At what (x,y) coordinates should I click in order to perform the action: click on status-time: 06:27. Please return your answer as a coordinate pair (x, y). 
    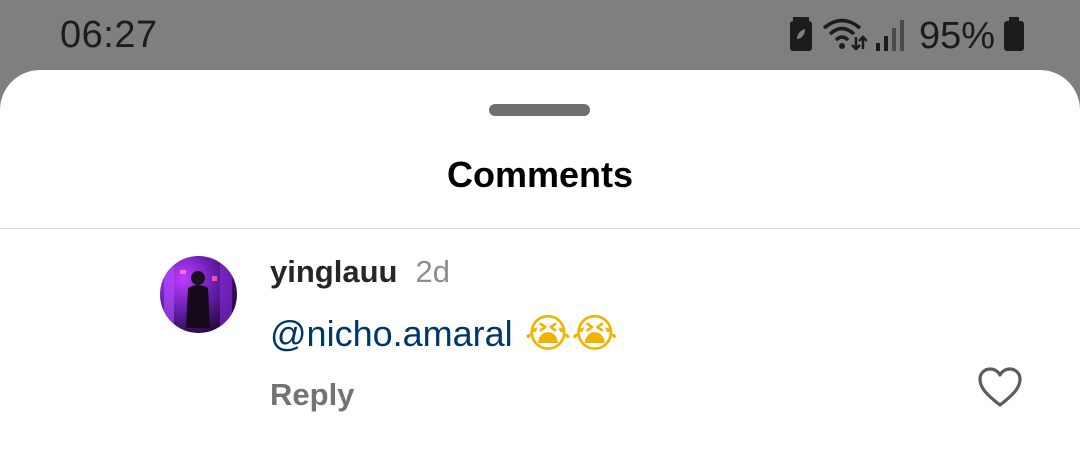
    Looking at the image, I should click on (109, 35).